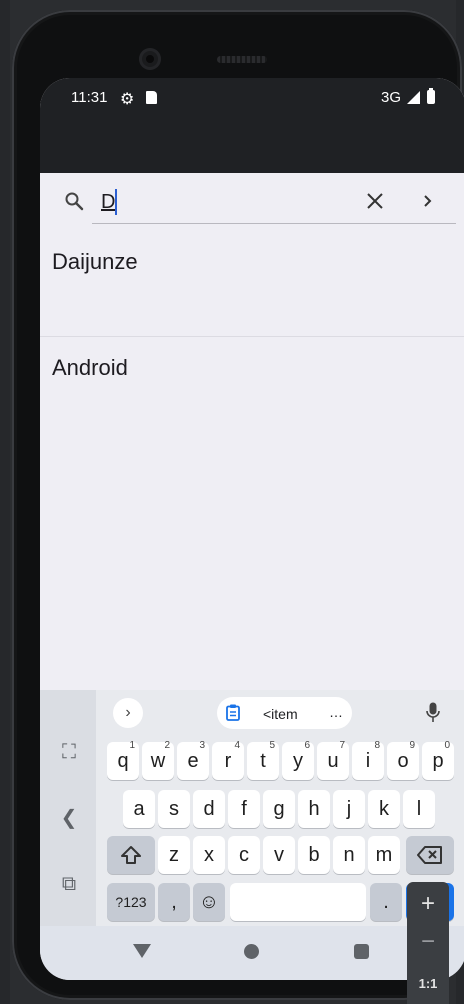 Image resolution: width=464 pixels, height=1004 pixels. What do you see at coordinates (391, 97) in the screenshot?
I see `network-type: 3G` at bounding box center [391, 97].